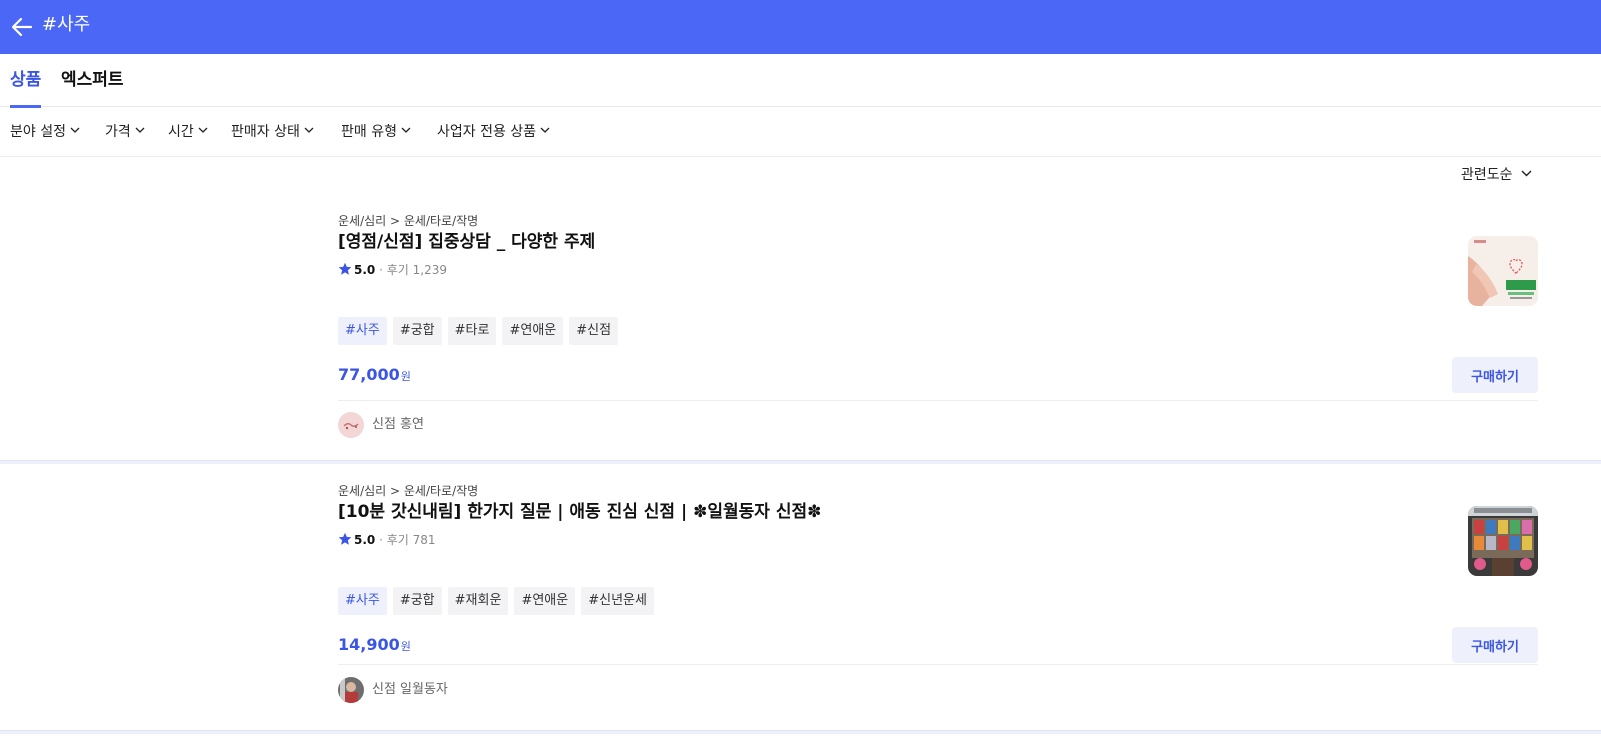  What do you see at coordinates (265, 132) in the screenshot?
I see `filter-label: 판매자 상태` at bounding box center [265, 132].